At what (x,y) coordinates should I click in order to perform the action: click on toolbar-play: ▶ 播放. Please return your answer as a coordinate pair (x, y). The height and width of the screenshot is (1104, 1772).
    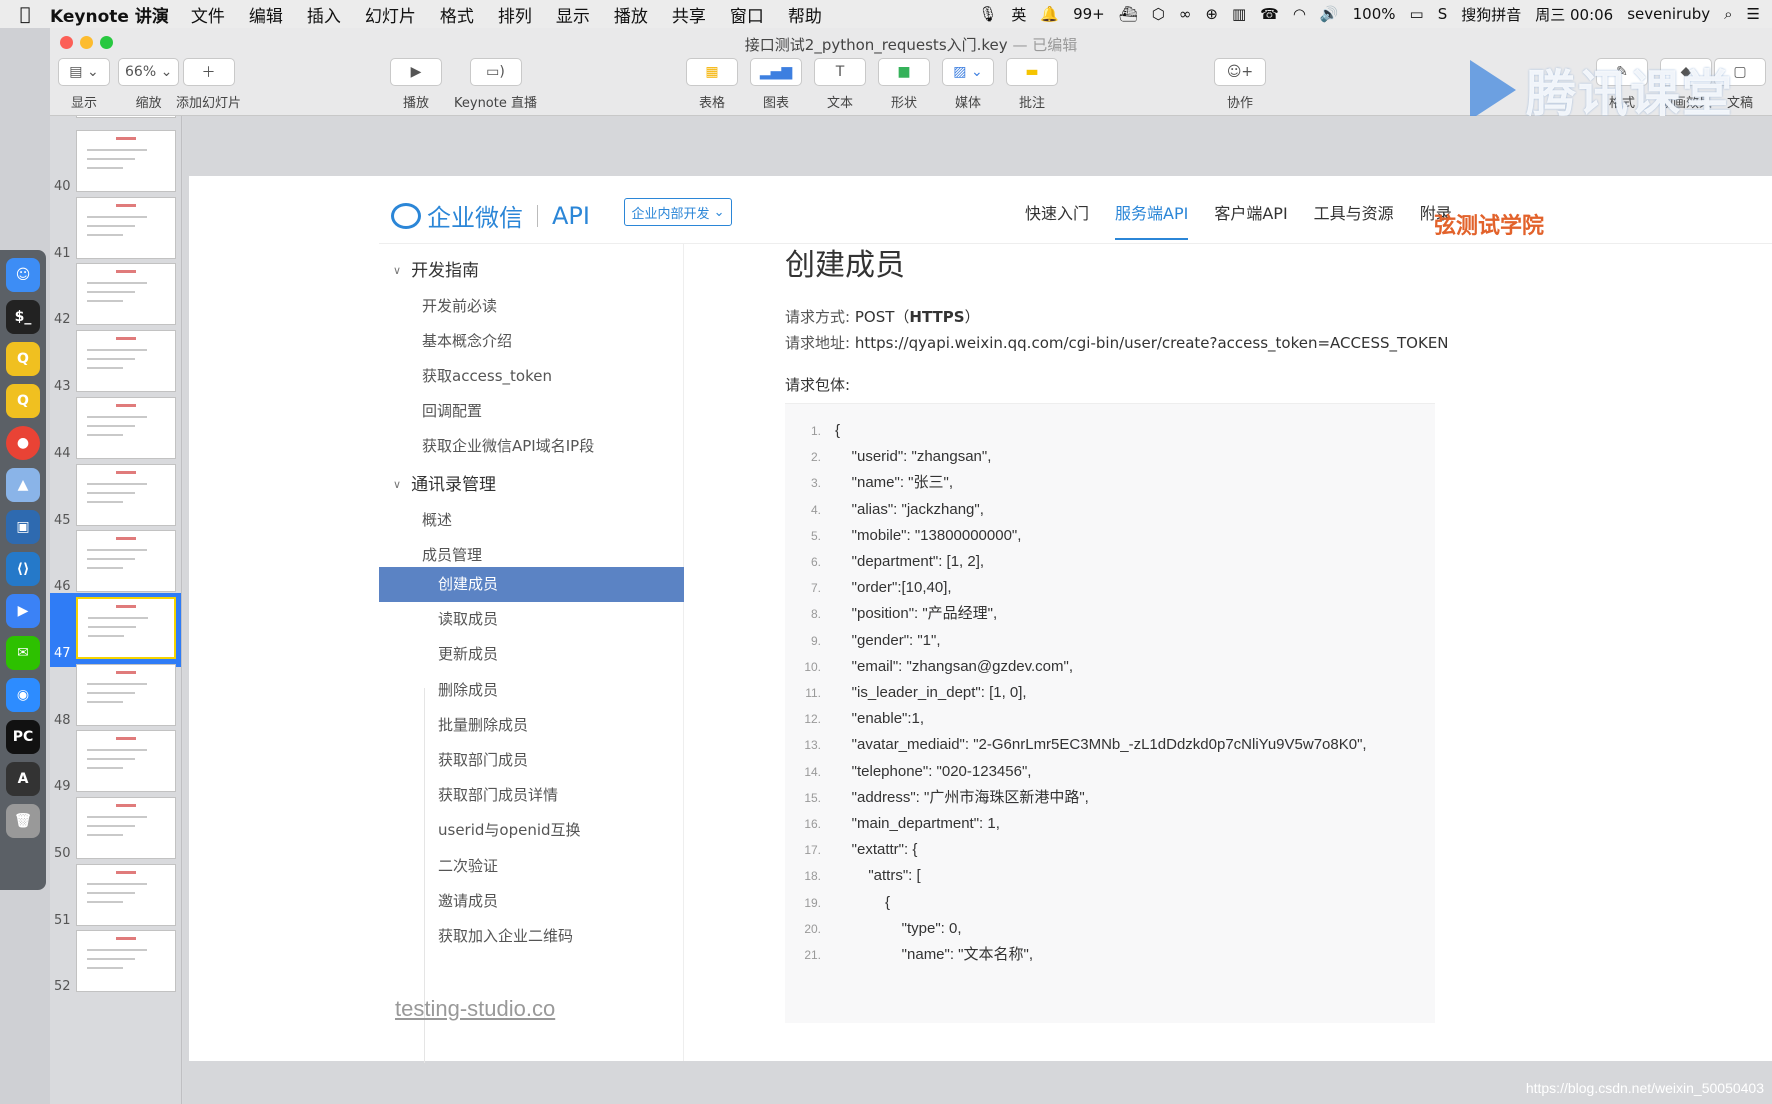
    Looking at the image, I should click on (416, 84).